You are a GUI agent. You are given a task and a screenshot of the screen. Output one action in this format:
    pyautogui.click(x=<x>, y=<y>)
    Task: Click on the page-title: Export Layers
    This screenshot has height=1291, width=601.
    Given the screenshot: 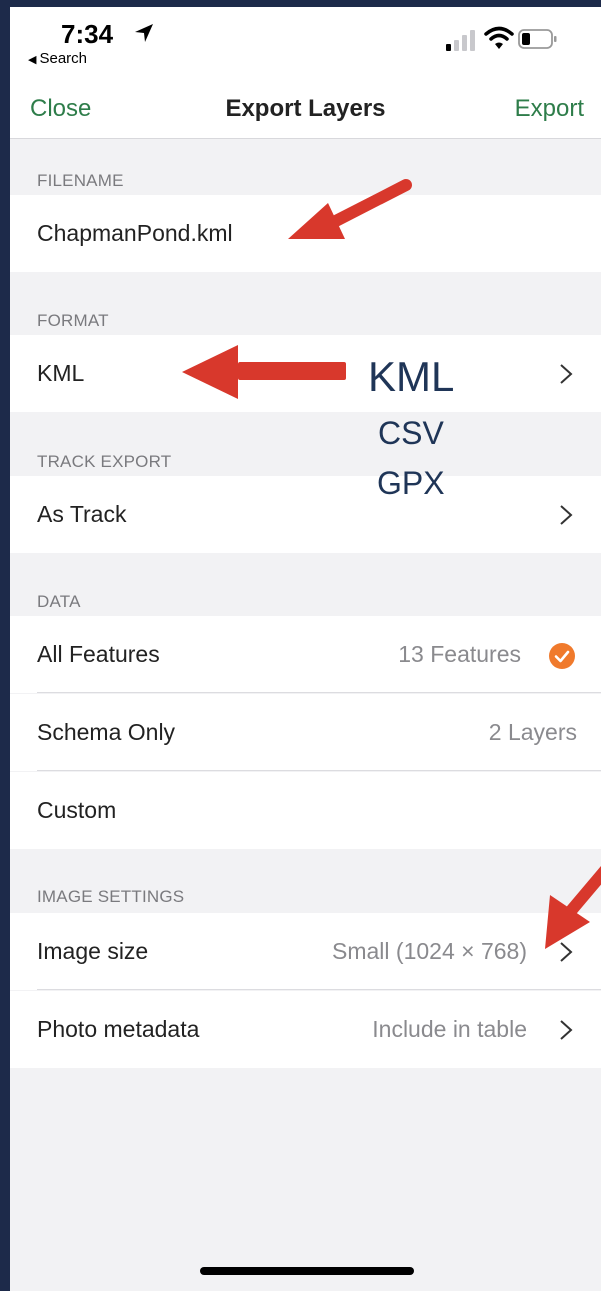 What is the action you would take?
    pyautogui.click(x=305, y=108)
    